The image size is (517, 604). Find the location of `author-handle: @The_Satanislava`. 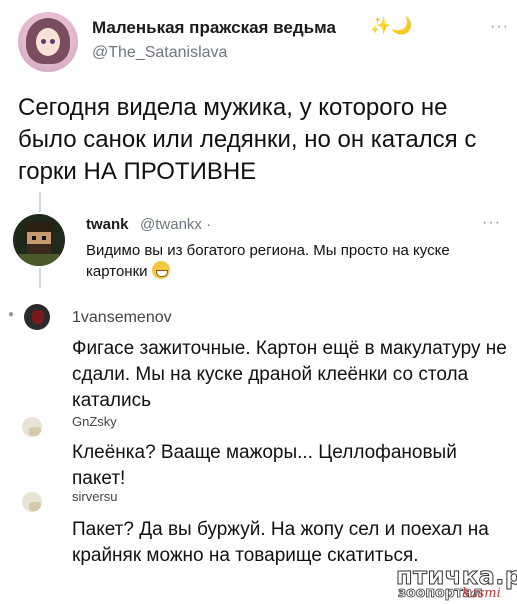

author-handle: @The_Satanislava is located at coordinates (159, 53).